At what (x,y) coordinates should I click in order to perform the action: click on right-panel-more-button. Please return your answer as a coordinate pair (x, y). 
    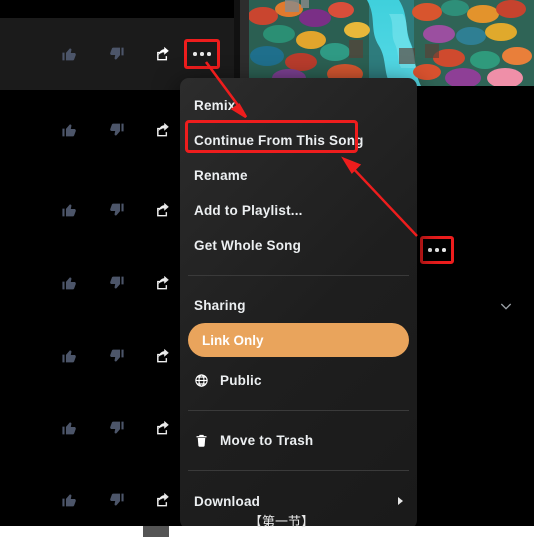
    Looking at the image, I should click on (437, 250).